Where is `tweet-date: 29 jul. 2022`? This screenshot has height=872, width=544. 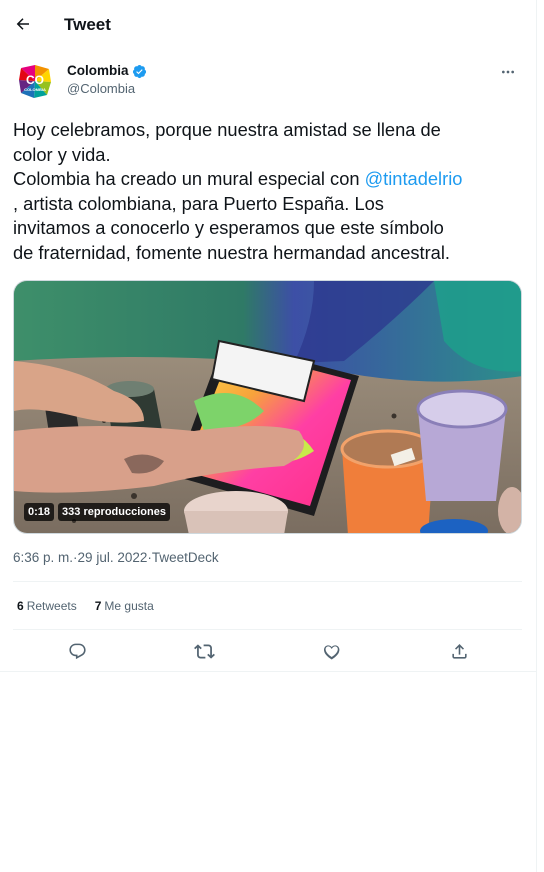
tweet-date: 29 jul. 2022 is located at coordinates (113, 558).